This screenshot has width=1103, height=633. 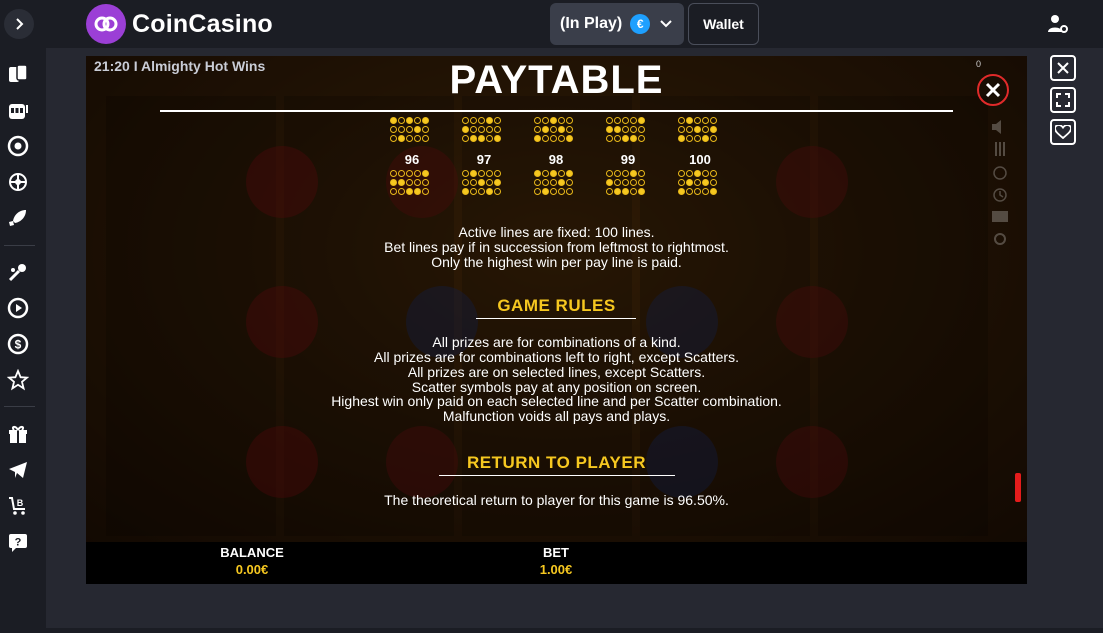 I want to click on sidebar-divider, so click(x=19, y=245).